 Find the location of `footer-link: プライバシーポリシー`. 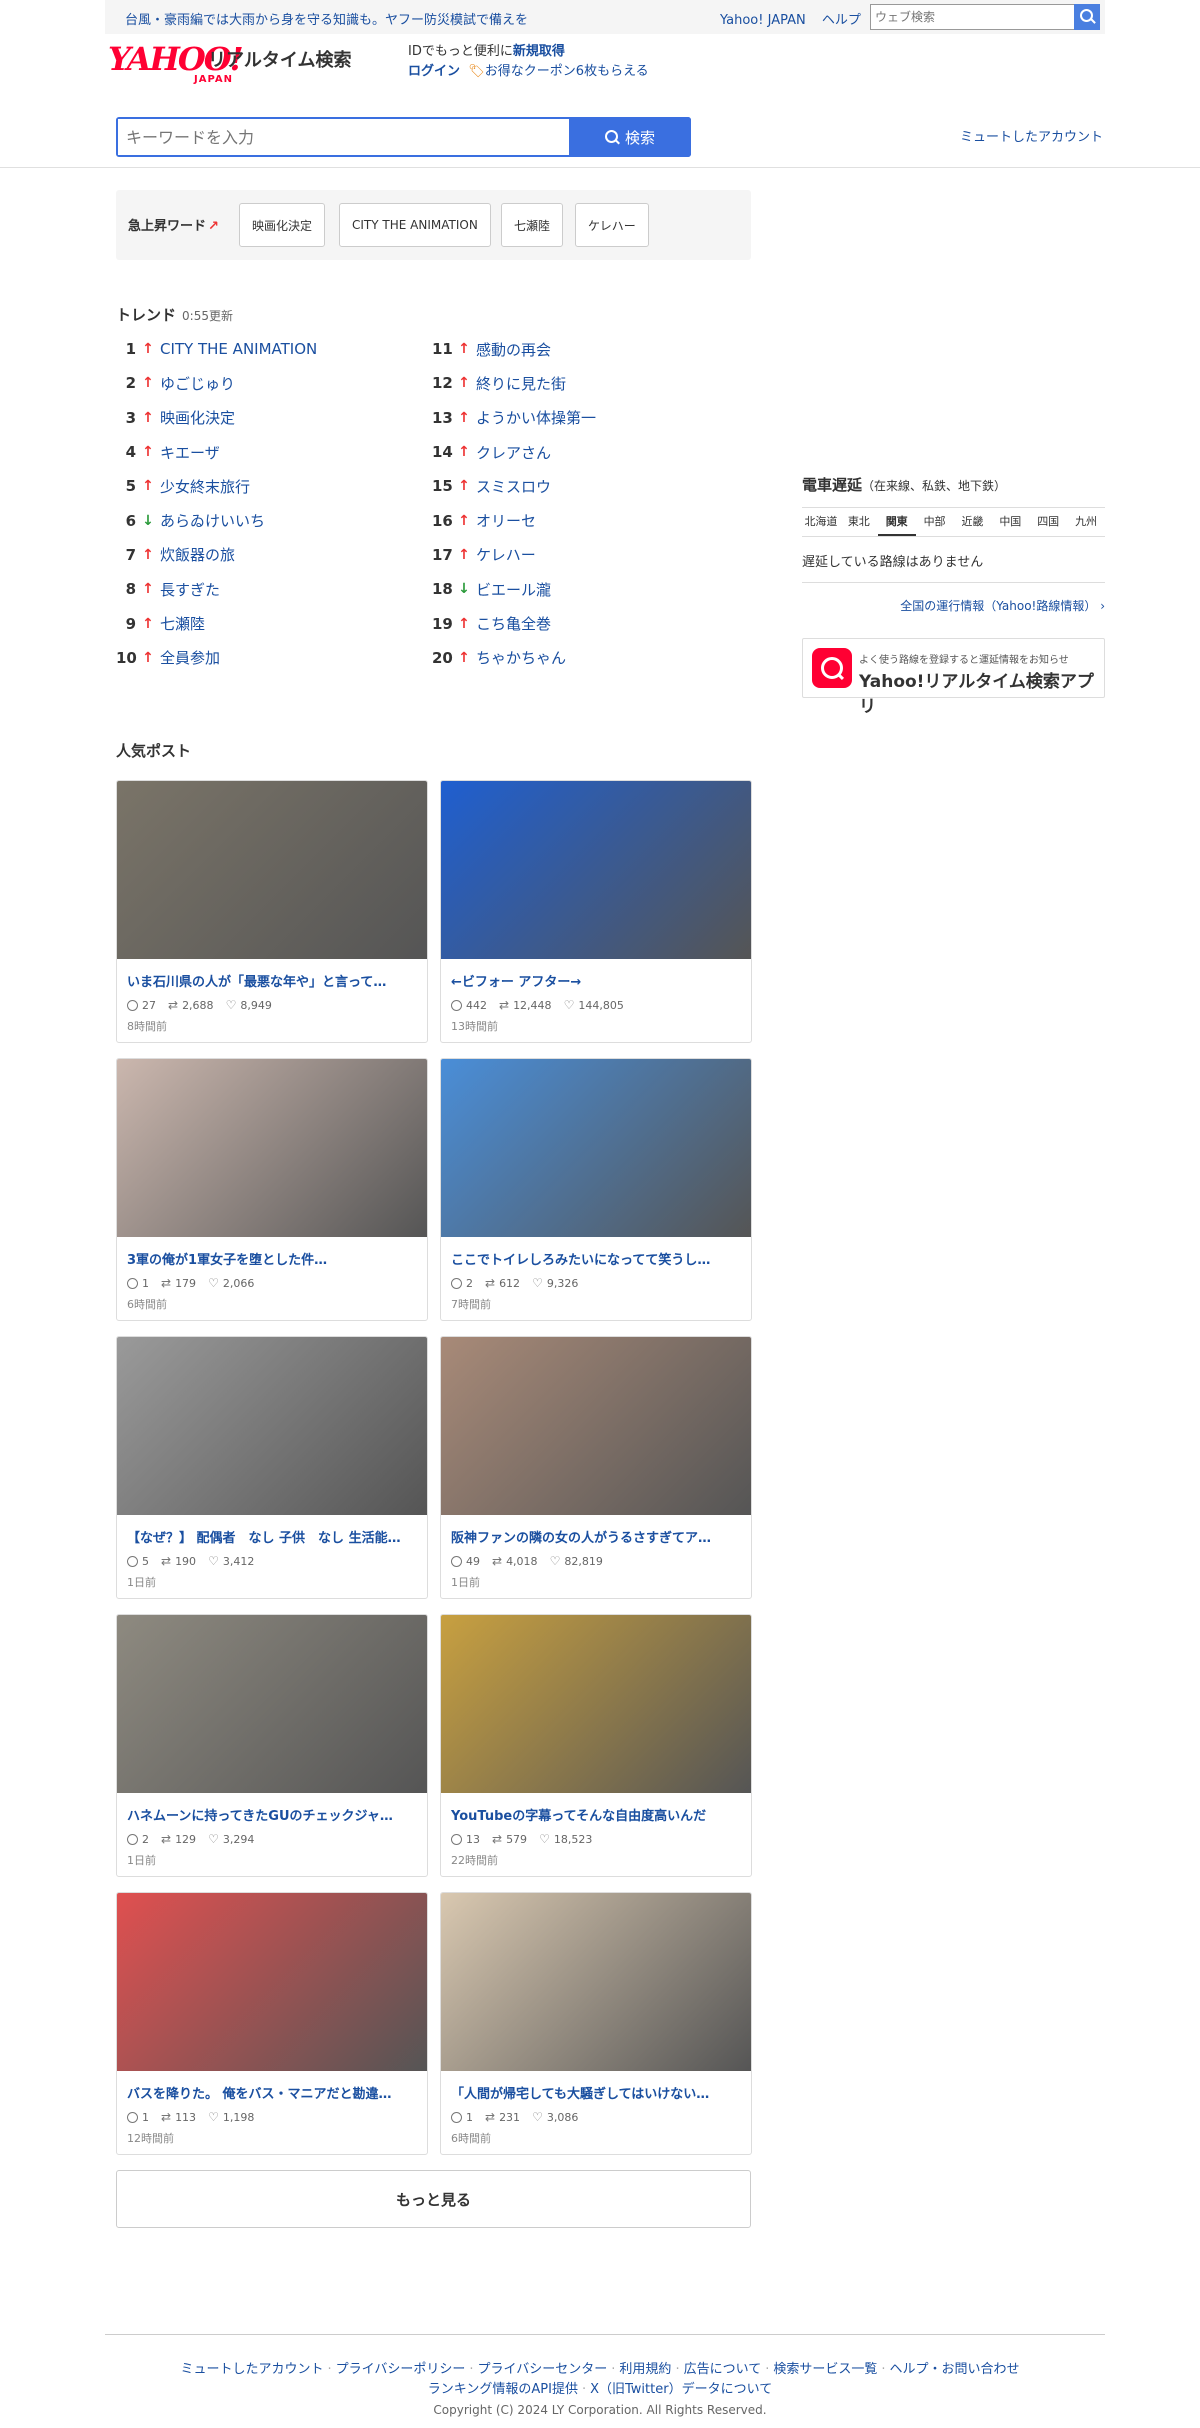

footer-link: プライバシーポリシー is located at coordinates (401, 2369).